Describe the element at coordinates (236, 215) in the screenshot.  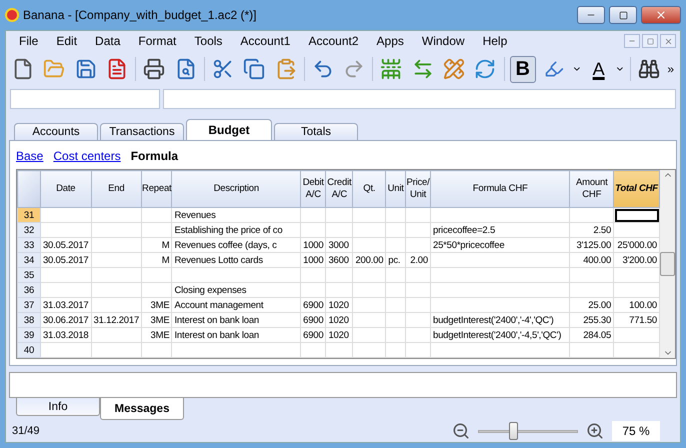
I see `table-cell: Revenues` at that location.